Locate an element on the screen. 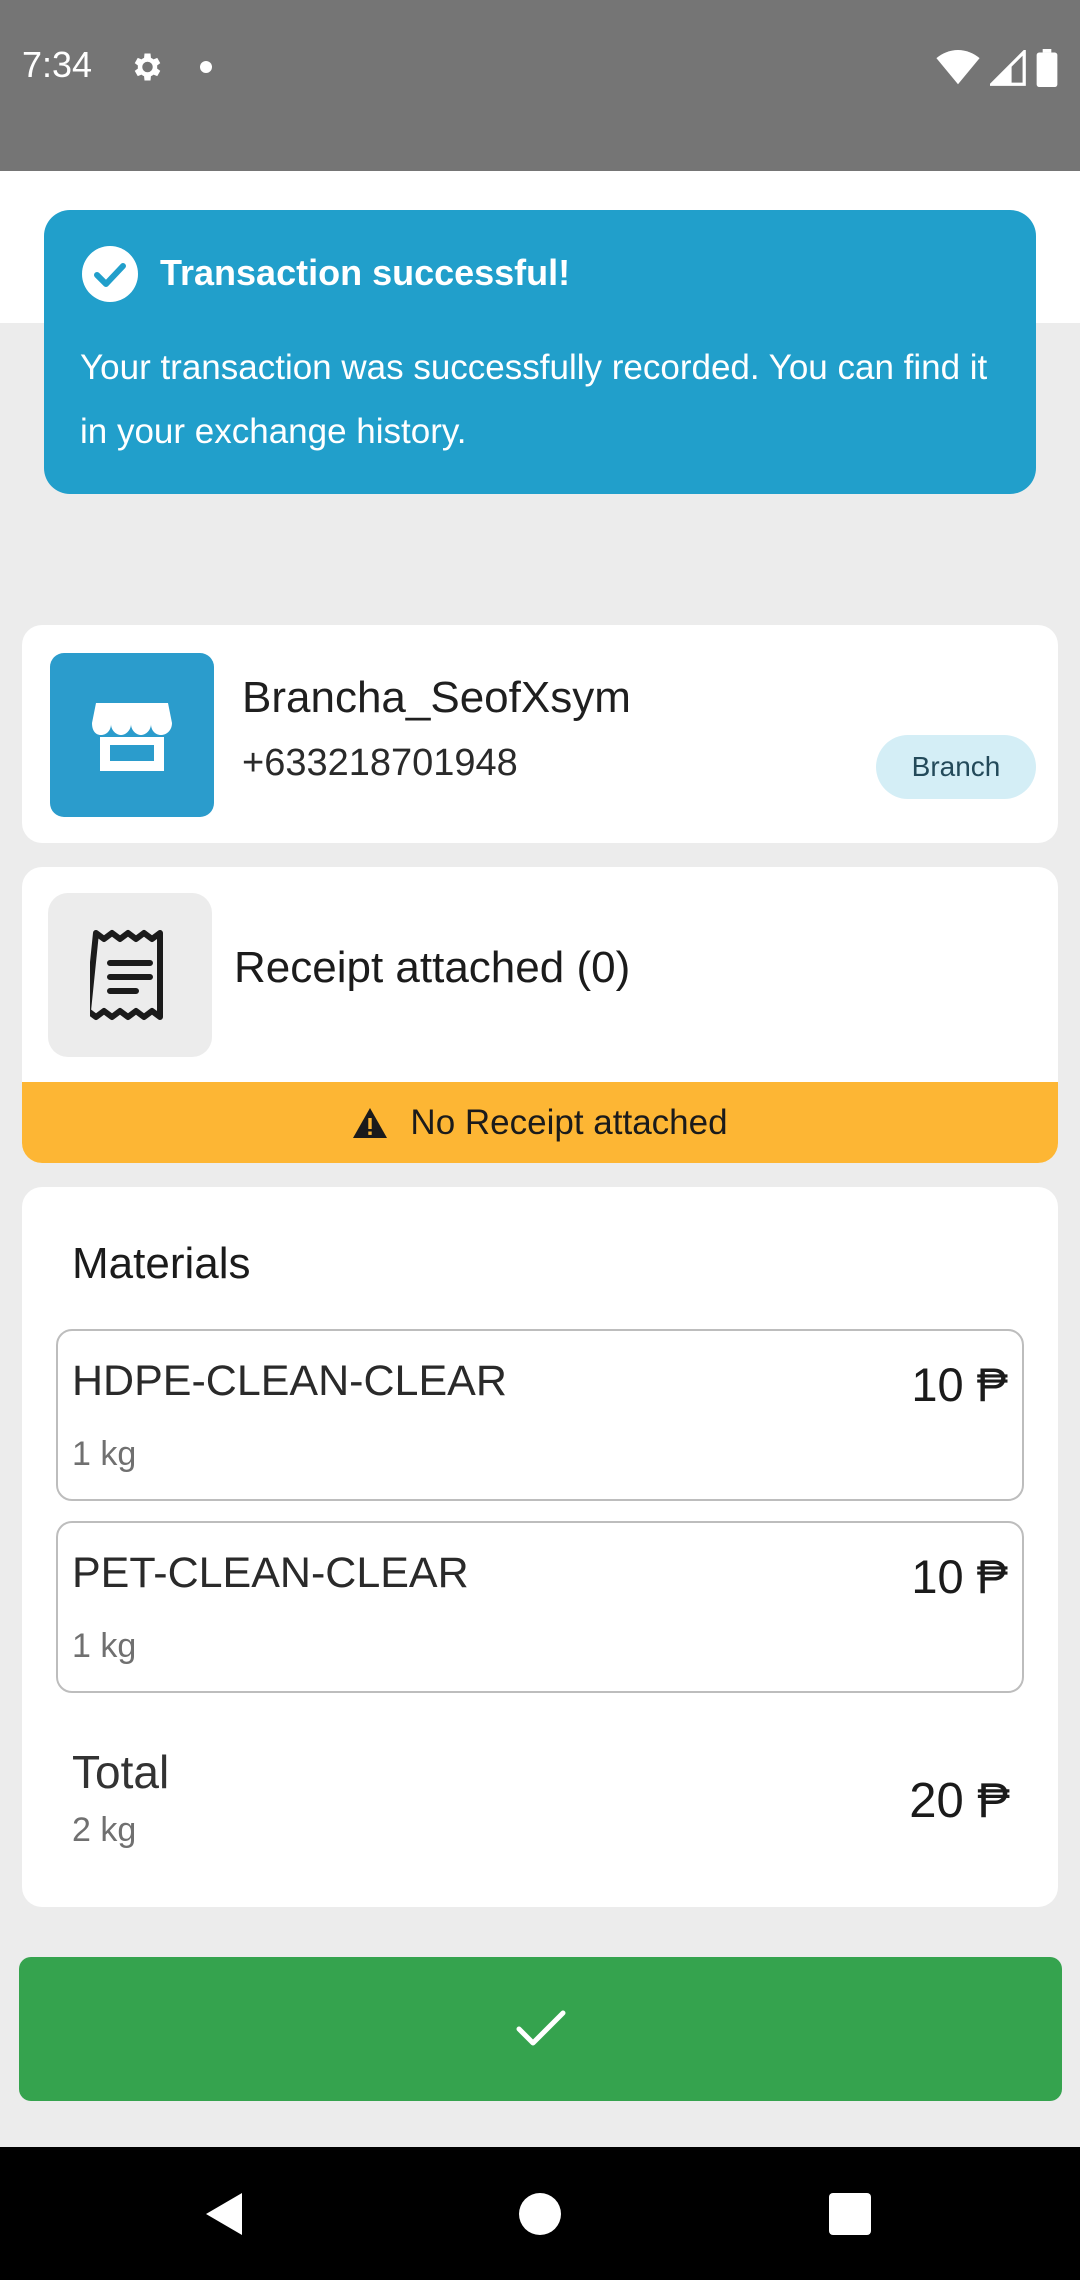 The image size is (1080, 2280). no-receipt-warning: No Receipt attached is located at coordinates (540, 1122).